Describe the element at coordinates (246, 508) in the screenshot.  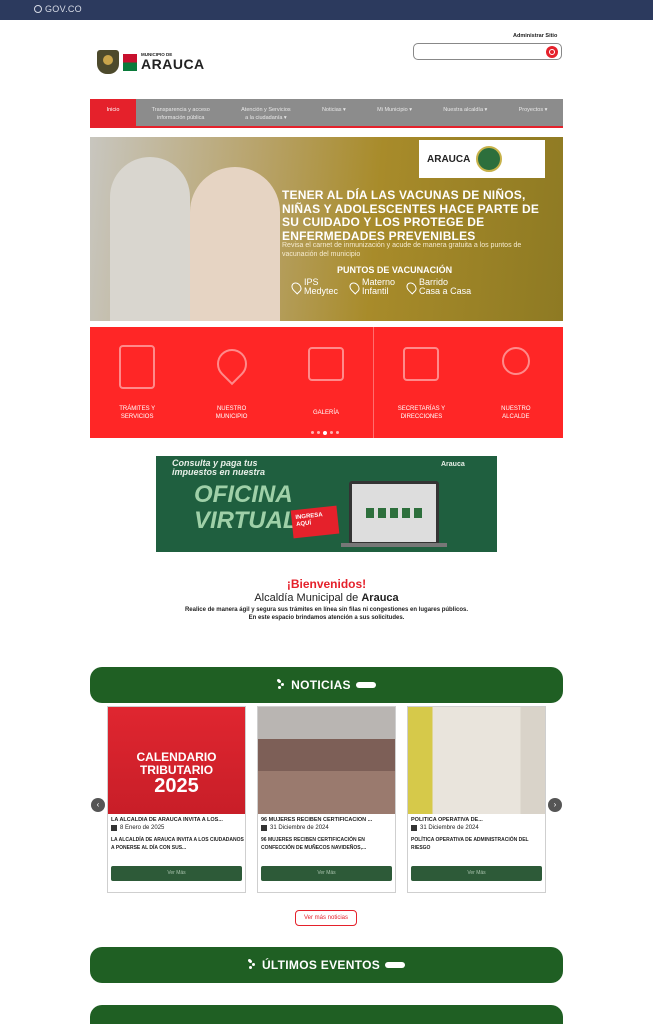
I see `banner-title: OFICINA VIRTUAL` at that location.